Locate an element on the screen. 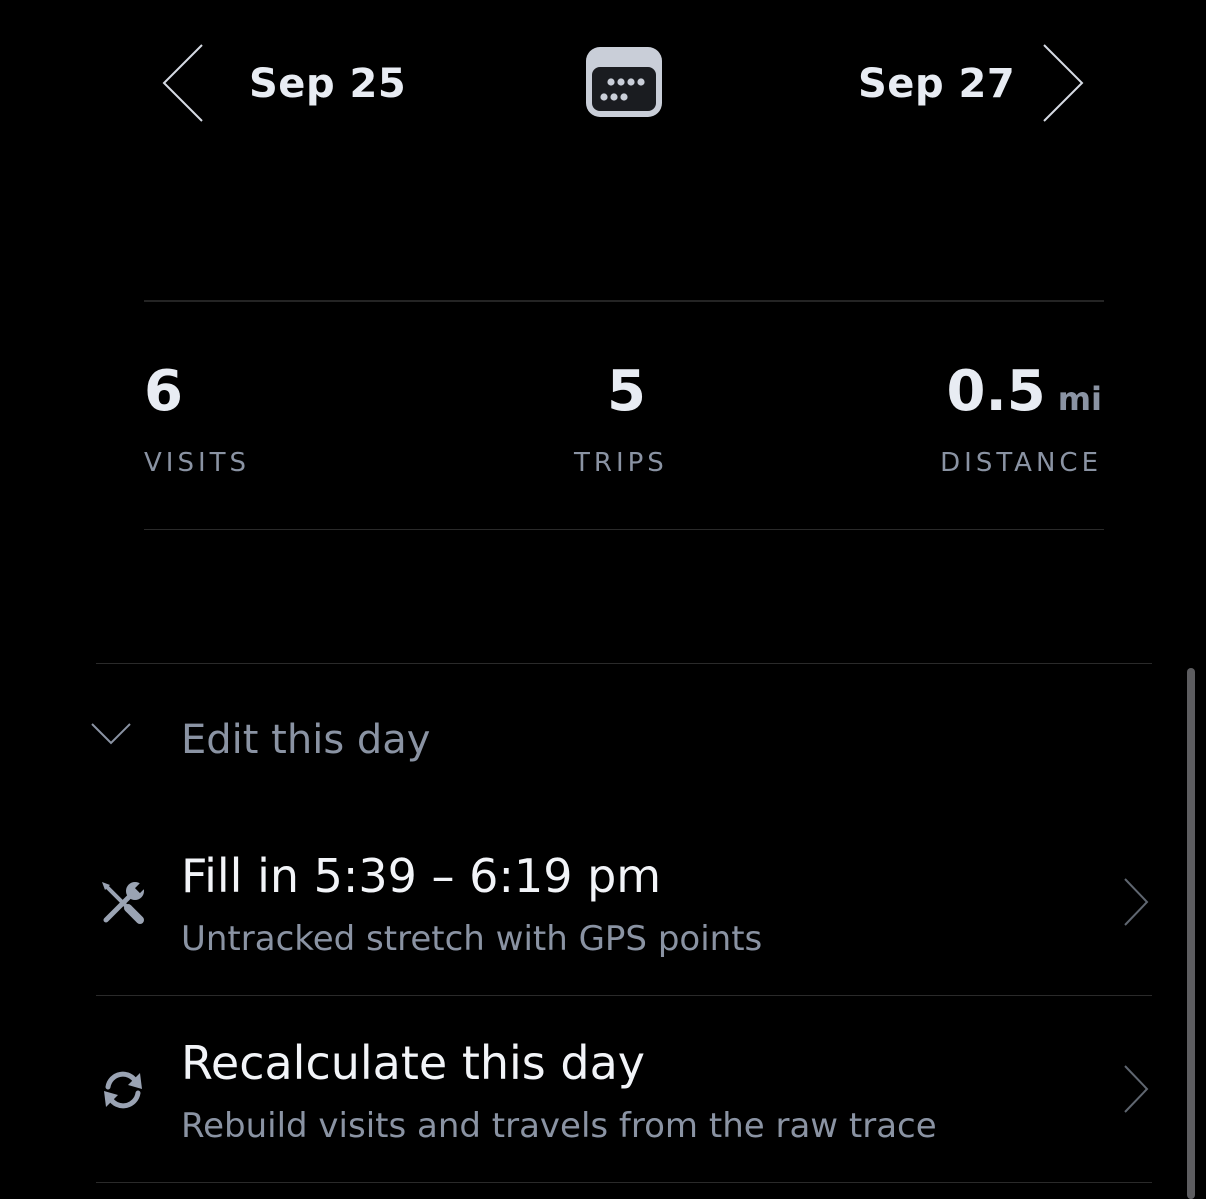  next-day-button is located at coordinates (1064, 83).